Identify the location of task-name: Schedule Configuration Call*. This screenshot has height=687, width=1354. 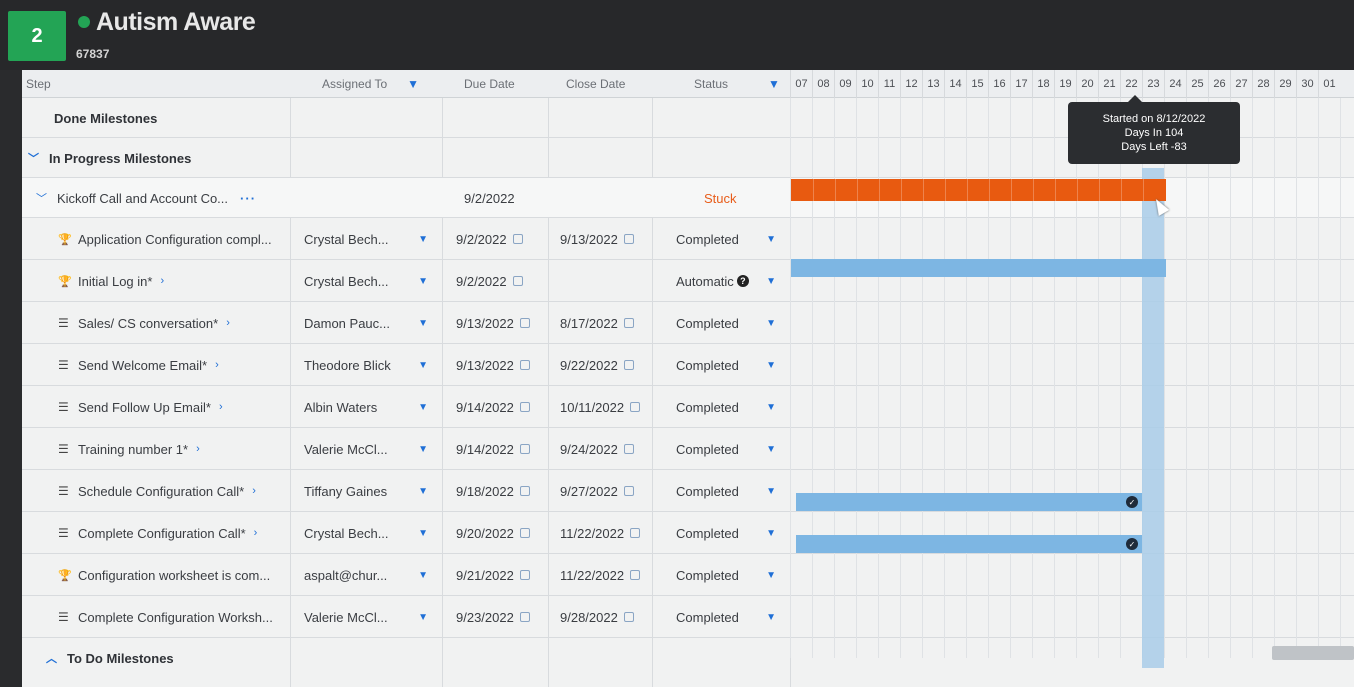
(161, 491).